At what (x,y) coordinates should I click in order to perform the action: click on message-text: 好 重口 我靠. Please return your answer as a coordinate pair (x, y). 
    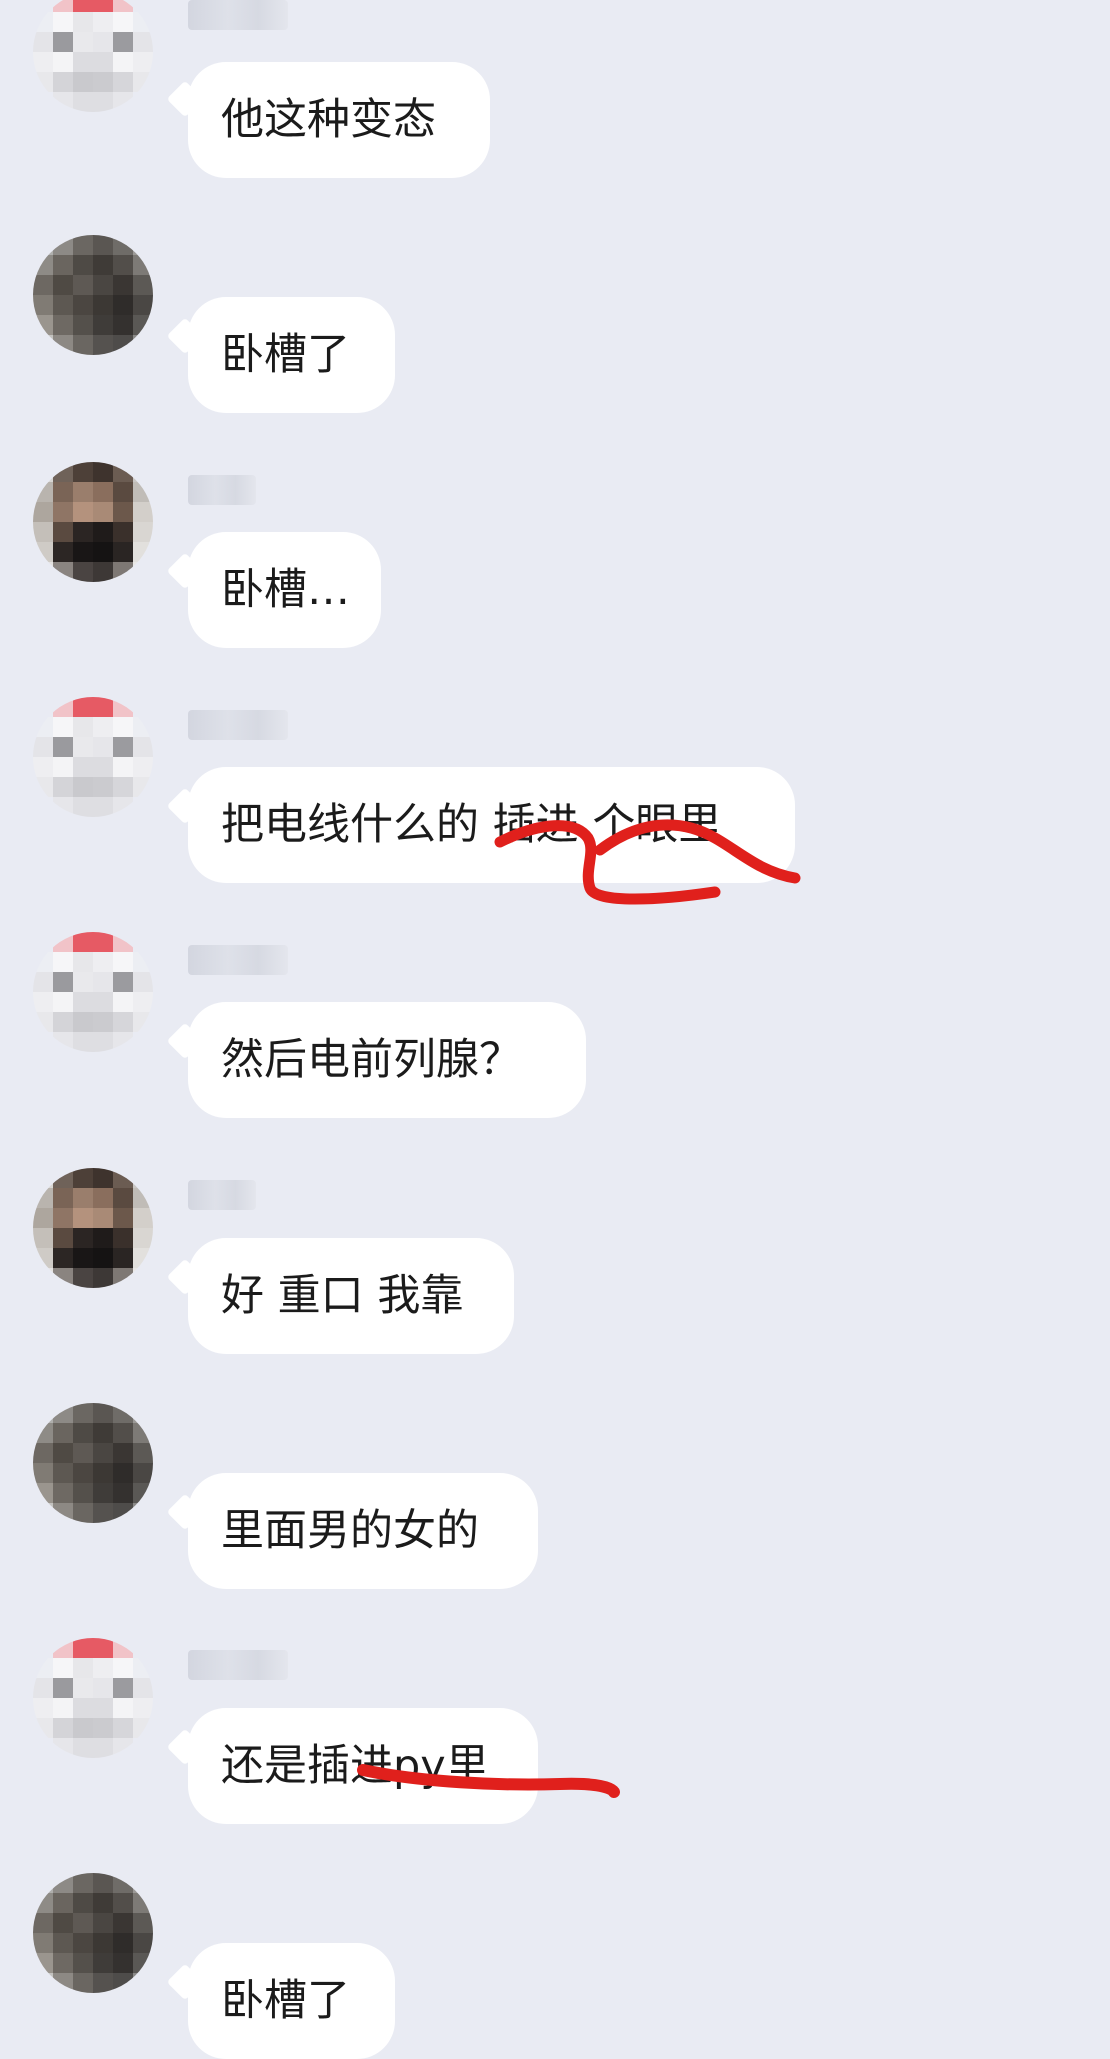
    Looking at the image, I should click on (342, 1296).